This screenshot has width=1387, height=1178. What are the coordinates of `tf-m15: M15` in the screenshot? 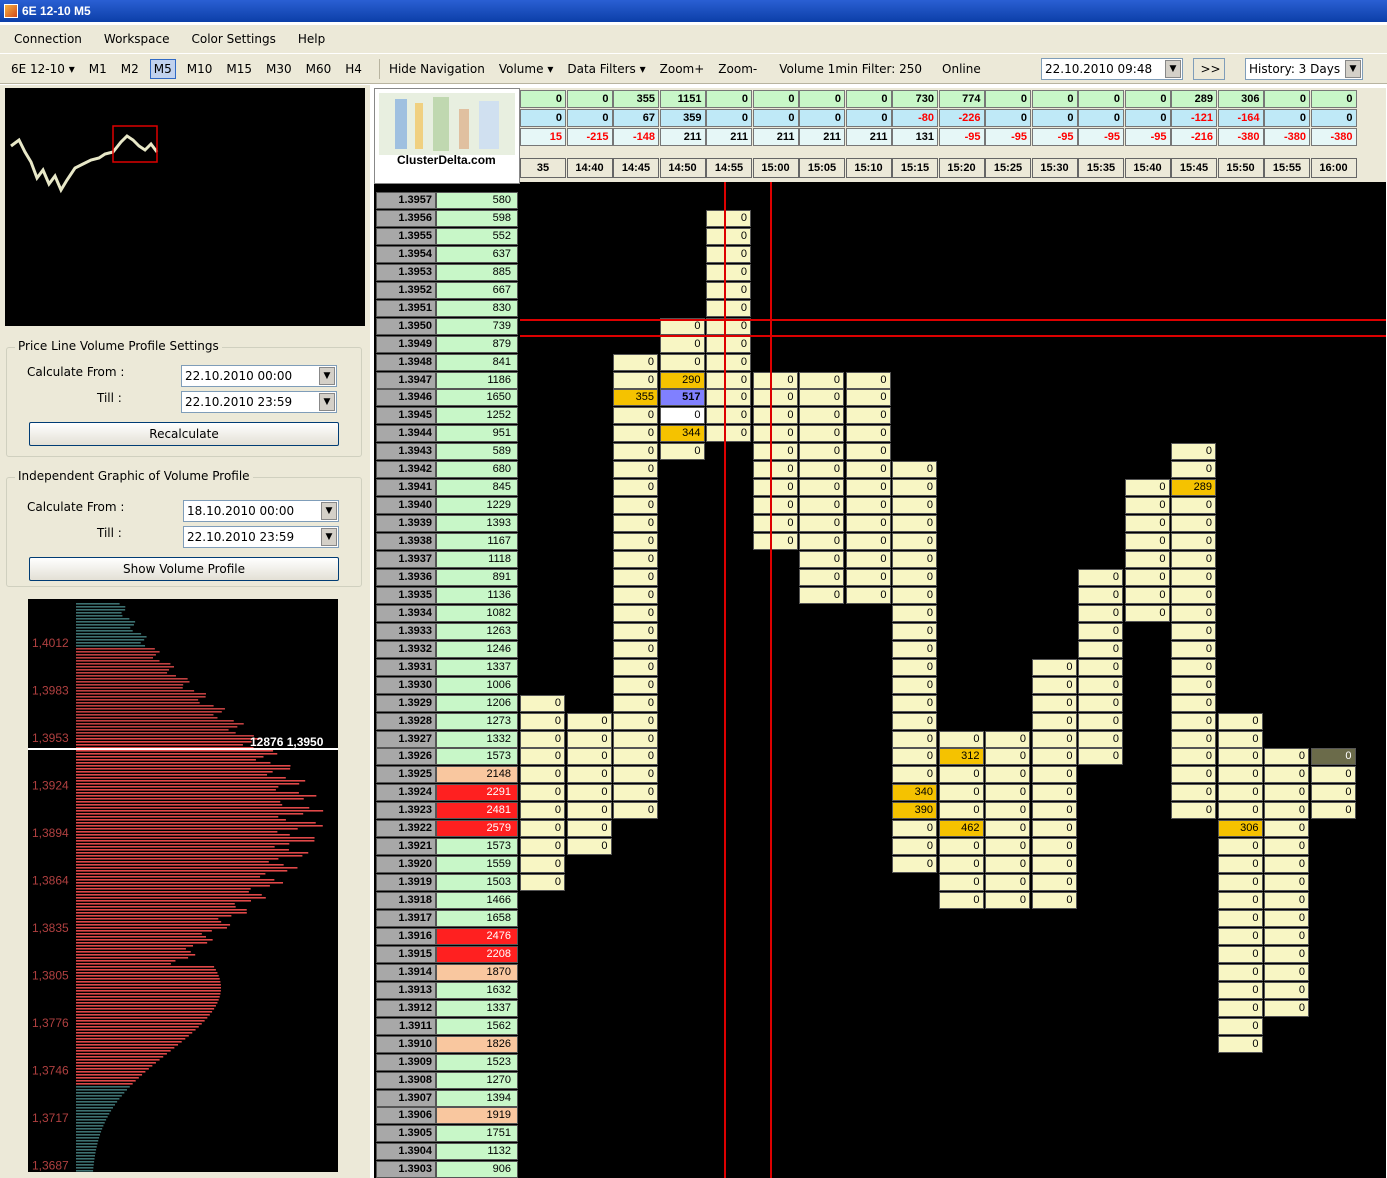 It's located at (239, 69).